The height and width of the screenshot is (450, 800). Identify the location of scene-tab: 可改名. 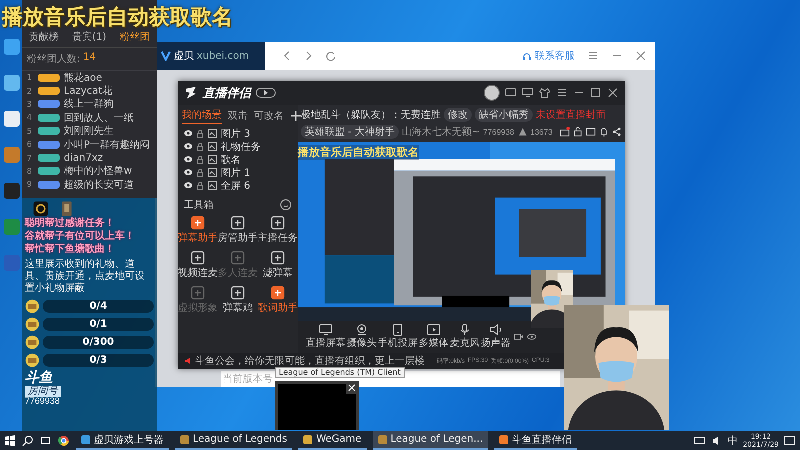
(269, 116).